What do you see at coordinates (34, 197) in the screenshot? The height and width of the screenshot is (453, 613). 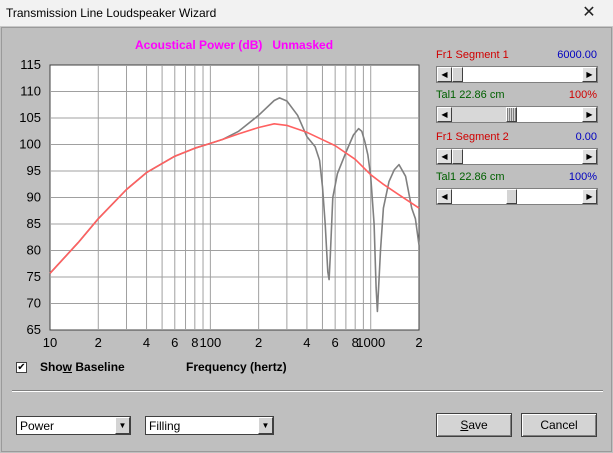 I see `y-tick-label: 90` at bounding box center [34, 197].